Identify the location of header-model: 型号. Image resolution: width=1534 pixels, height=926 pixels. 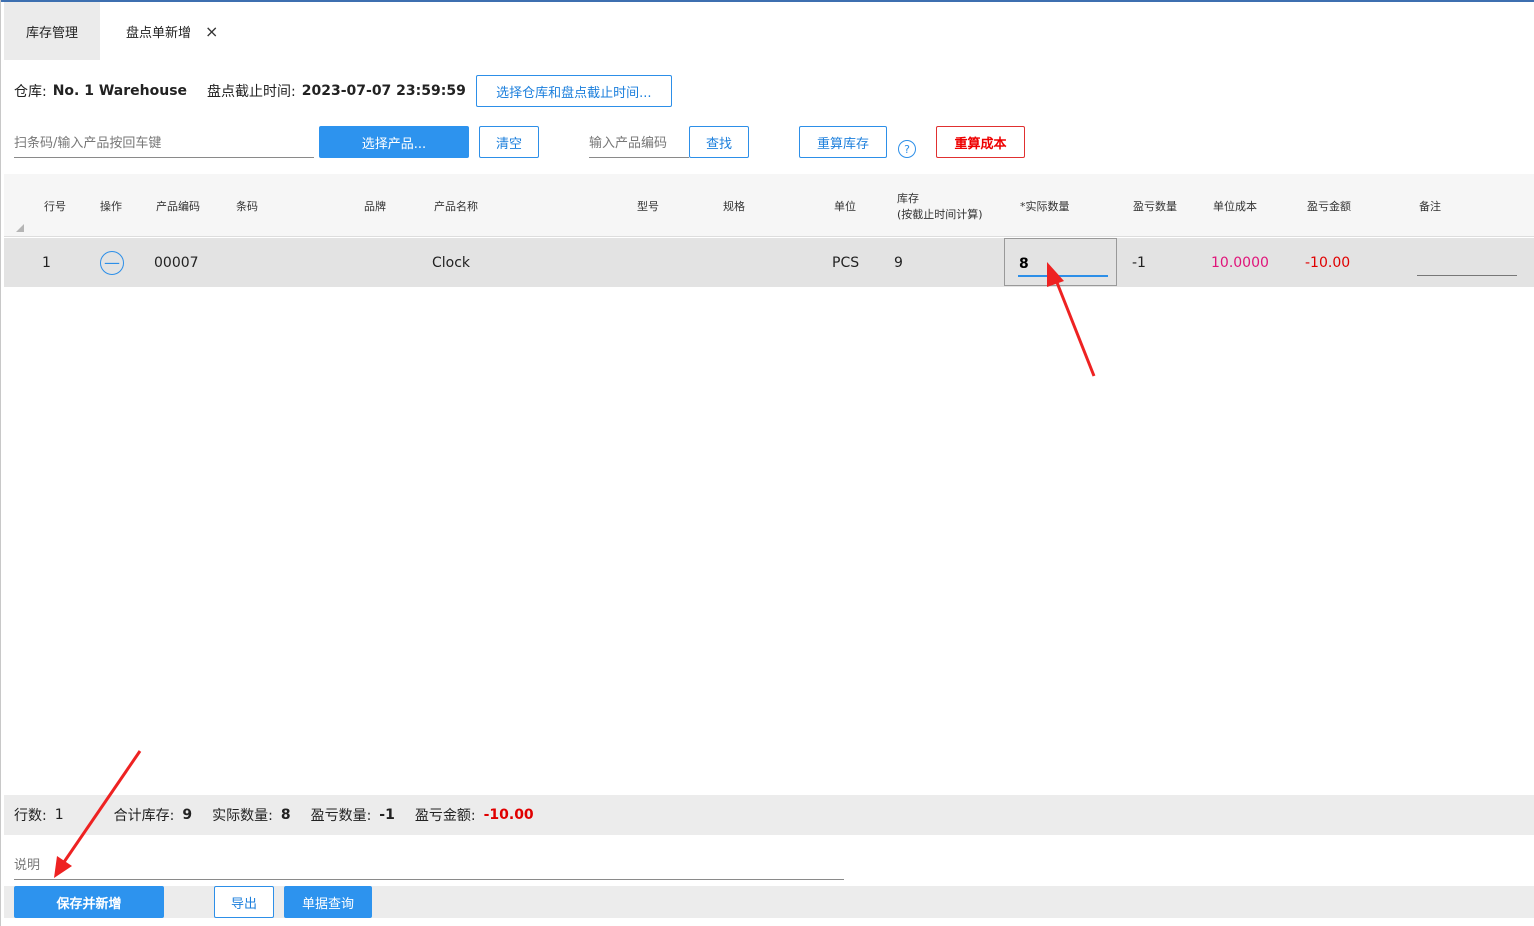
(648, 206).